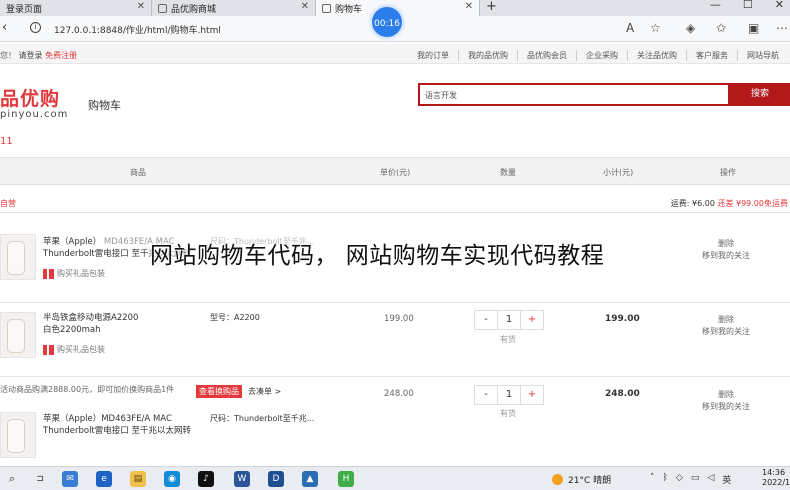  What do you see at coordinates (35, 27) in the screenshot?
I see `info-icon: i` at bounding box center [35, 27].